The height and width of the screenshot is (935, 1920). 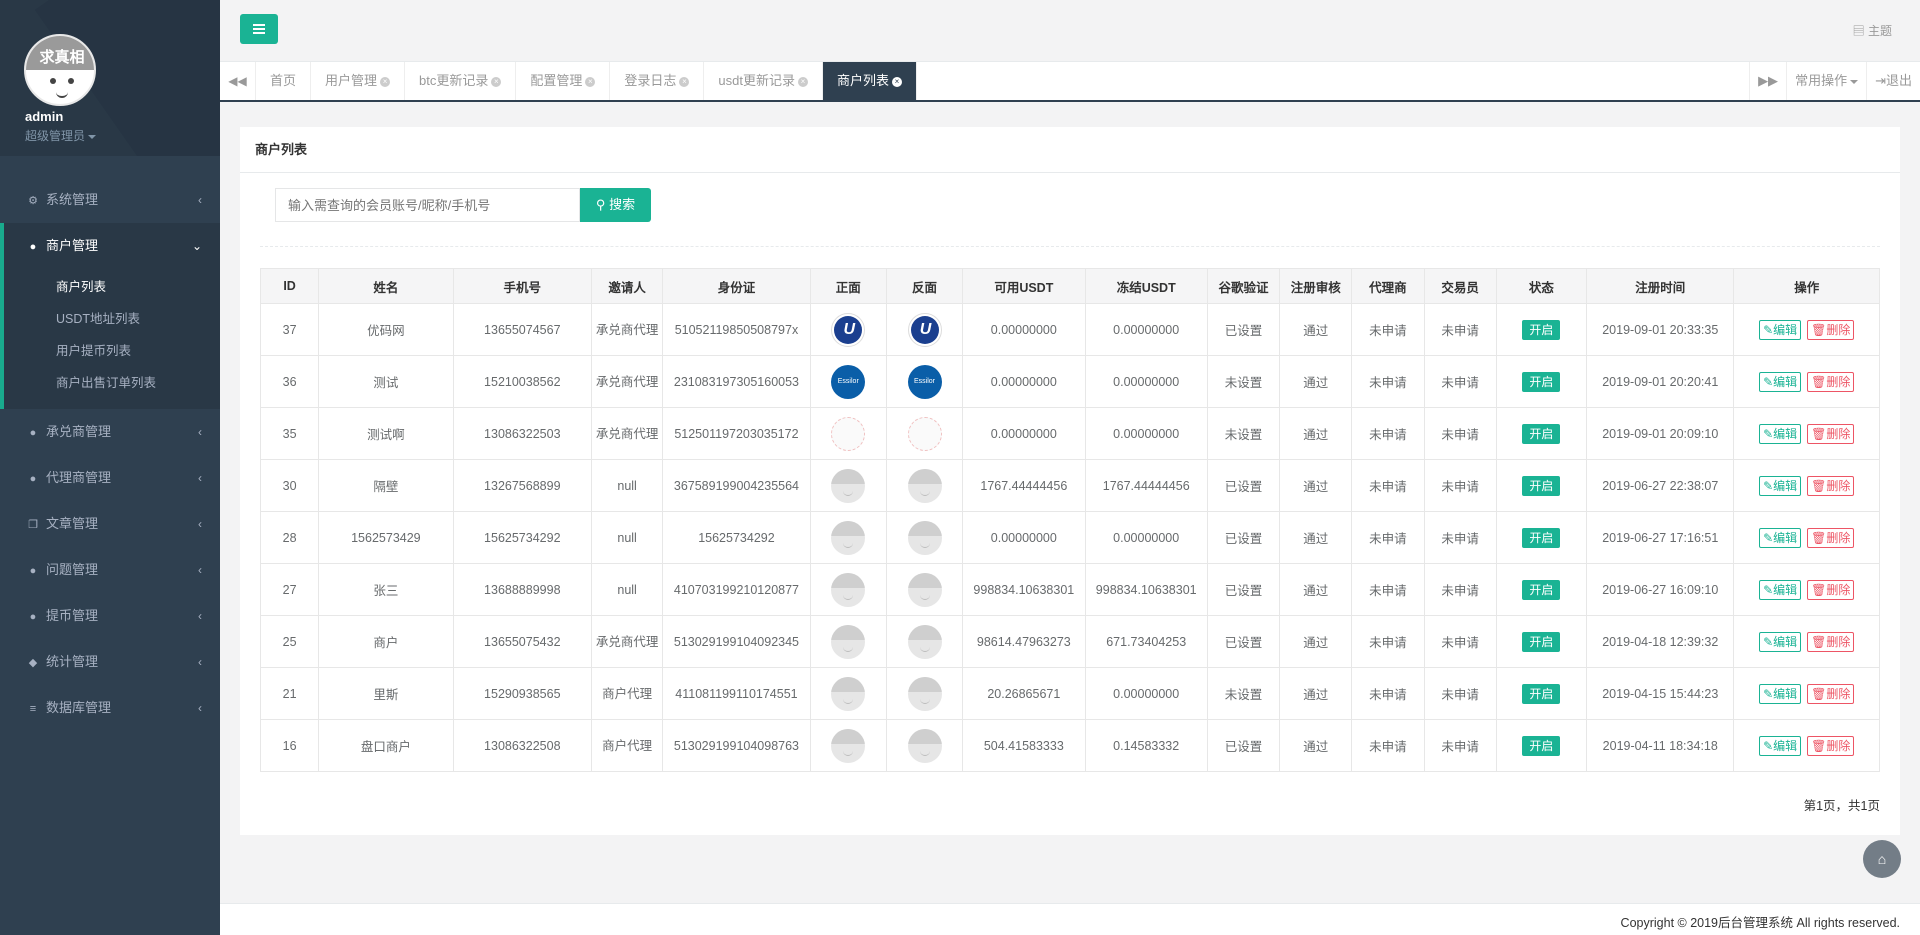 I want to click on cell-id-front, so click(x=848, y=485).